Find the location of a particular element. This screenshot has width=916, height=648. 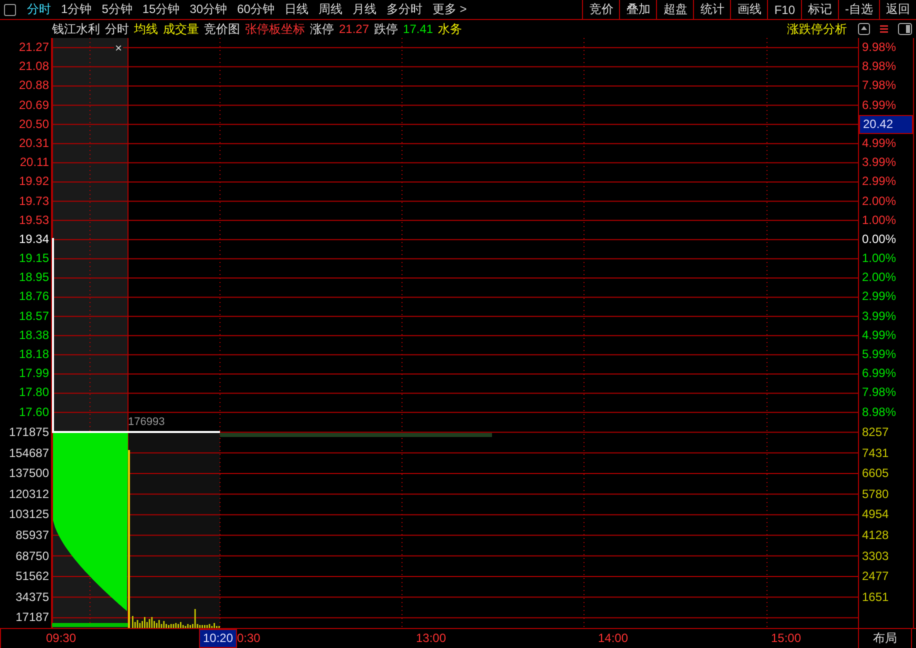

volume-label: 2477 is located at coordinates (875, 577).